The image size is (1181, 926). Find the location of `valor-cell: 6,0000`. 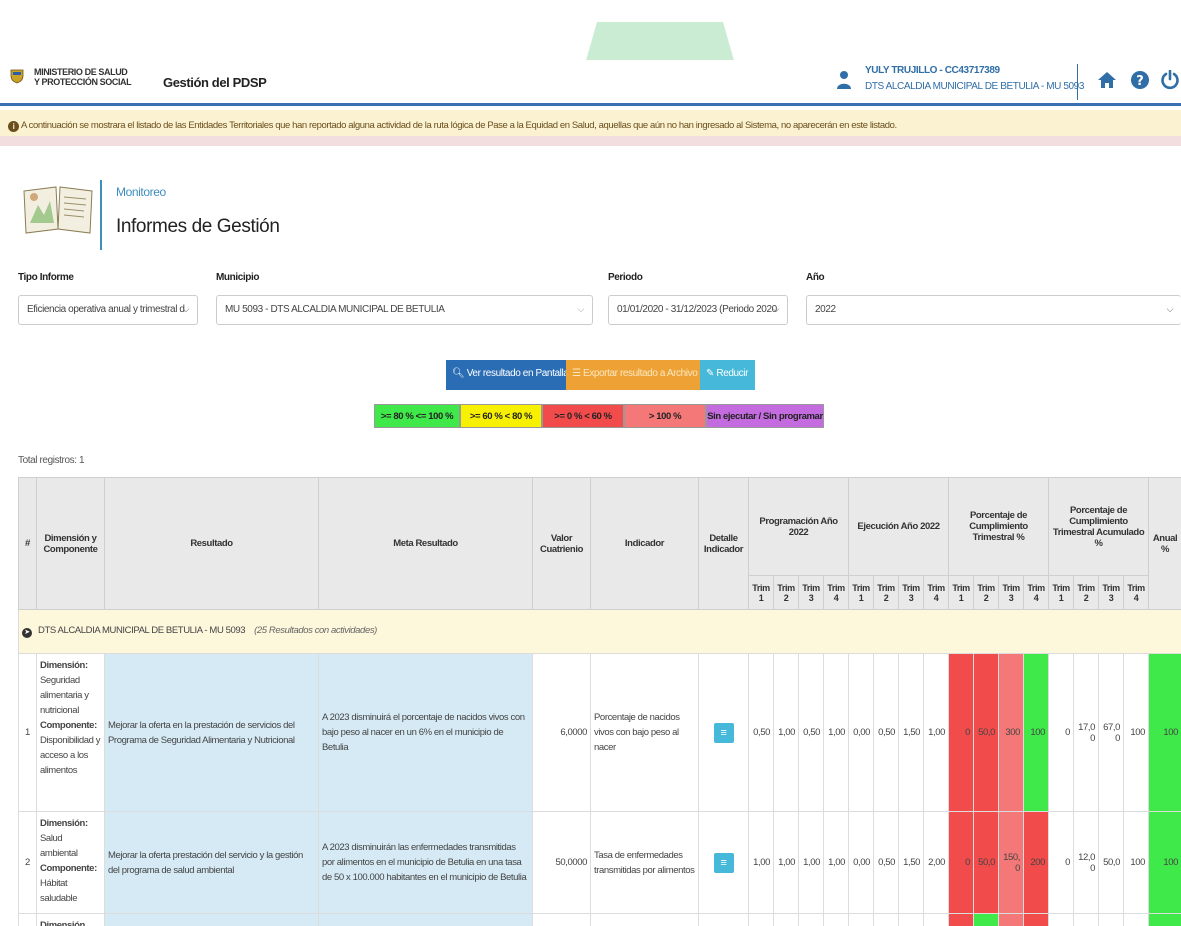

valor-cell: 6,0000 is located at coordinates (561, 732).